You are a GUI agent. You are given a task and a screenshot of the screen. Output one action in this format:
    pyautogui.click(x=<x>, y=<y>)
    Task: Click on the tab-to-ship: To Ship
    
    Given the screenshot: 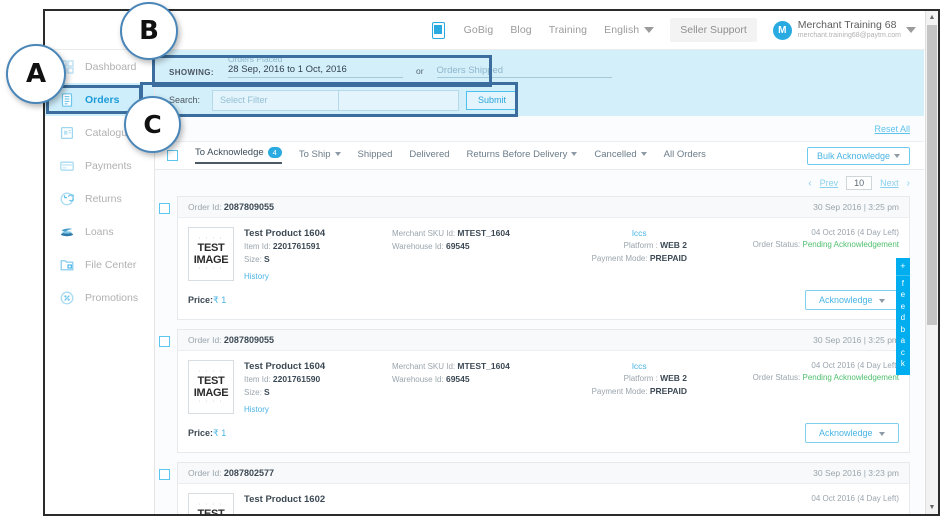 What is the action you would take?
    pyautogui.click(x=320, y=156)
    